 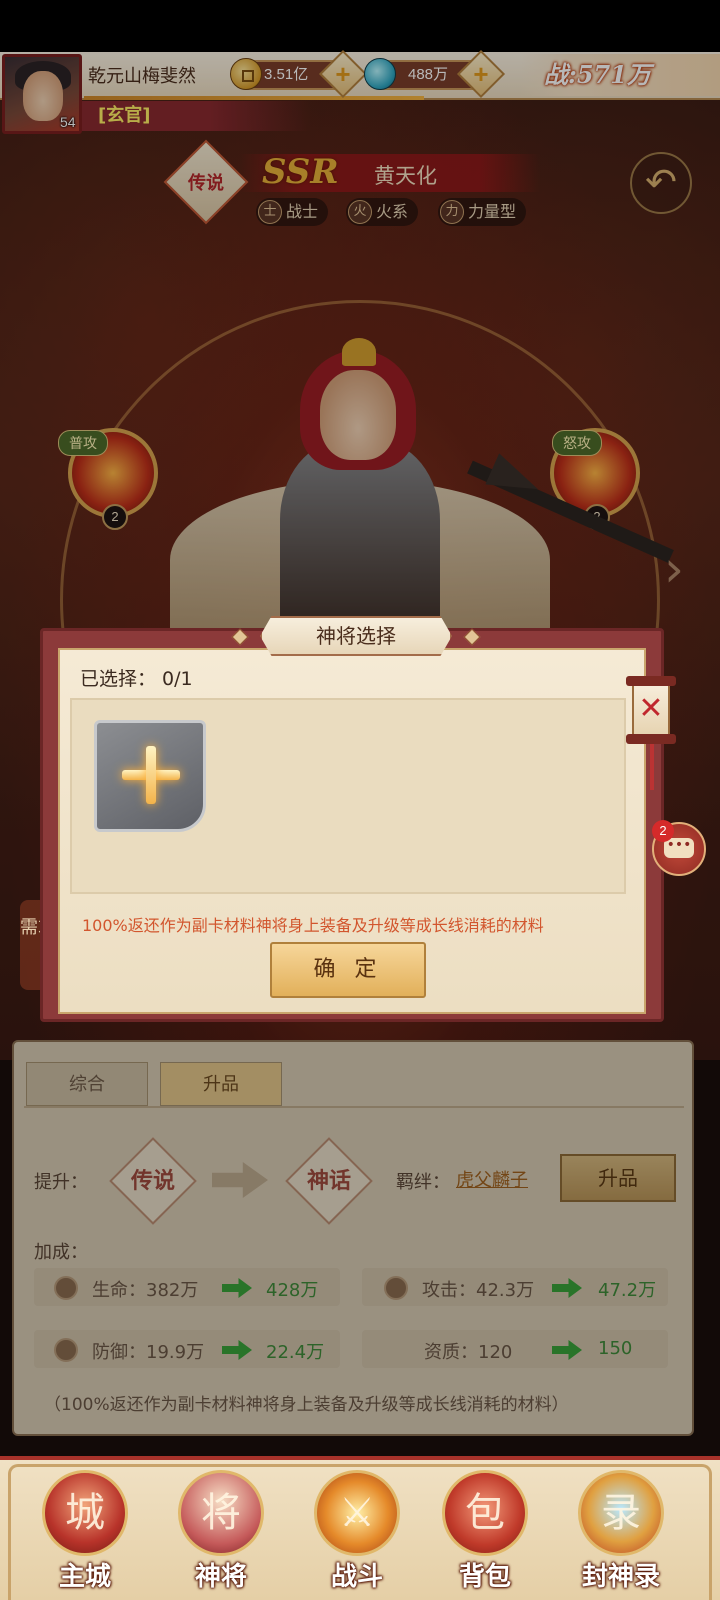 What do you see at coordinates (220, 1577) in the screenshot?
I see `nav-label: 神将` at bounding box center [220, 1577].